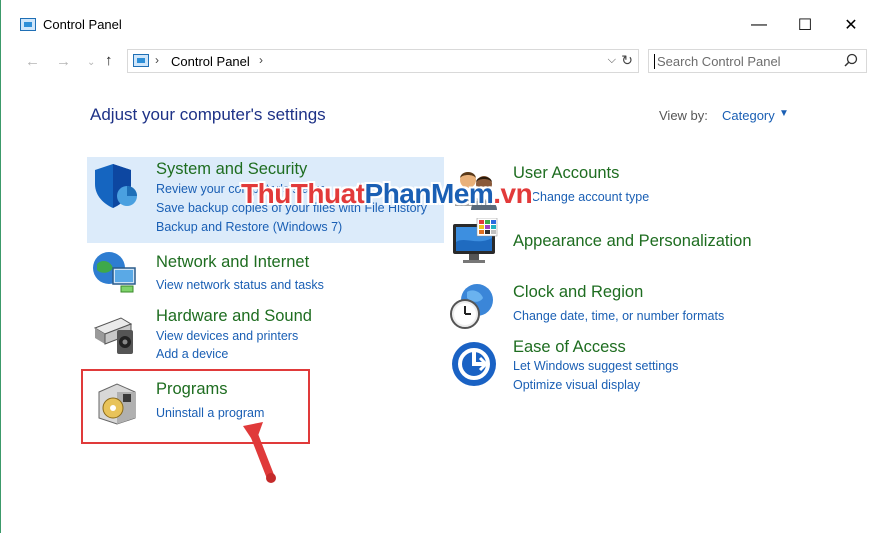 The width and height of the screenshot is (870, 533). I want to click on address-bar: › Control Panel › ⌵ ↻, so click(383, 61).